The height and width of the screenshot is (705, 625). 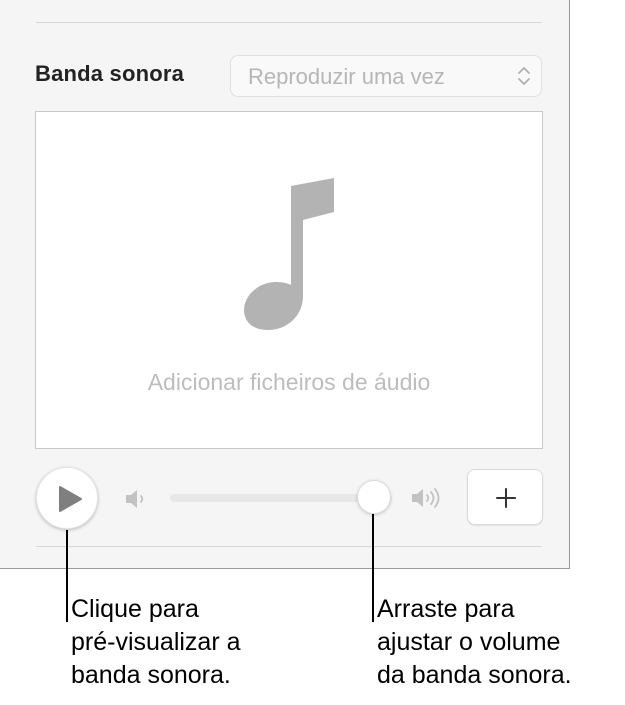 What do you see at coordinates (374, 497) in the screenshot?
I see `volume-slider-thumb` at bounding box center [374, 497].